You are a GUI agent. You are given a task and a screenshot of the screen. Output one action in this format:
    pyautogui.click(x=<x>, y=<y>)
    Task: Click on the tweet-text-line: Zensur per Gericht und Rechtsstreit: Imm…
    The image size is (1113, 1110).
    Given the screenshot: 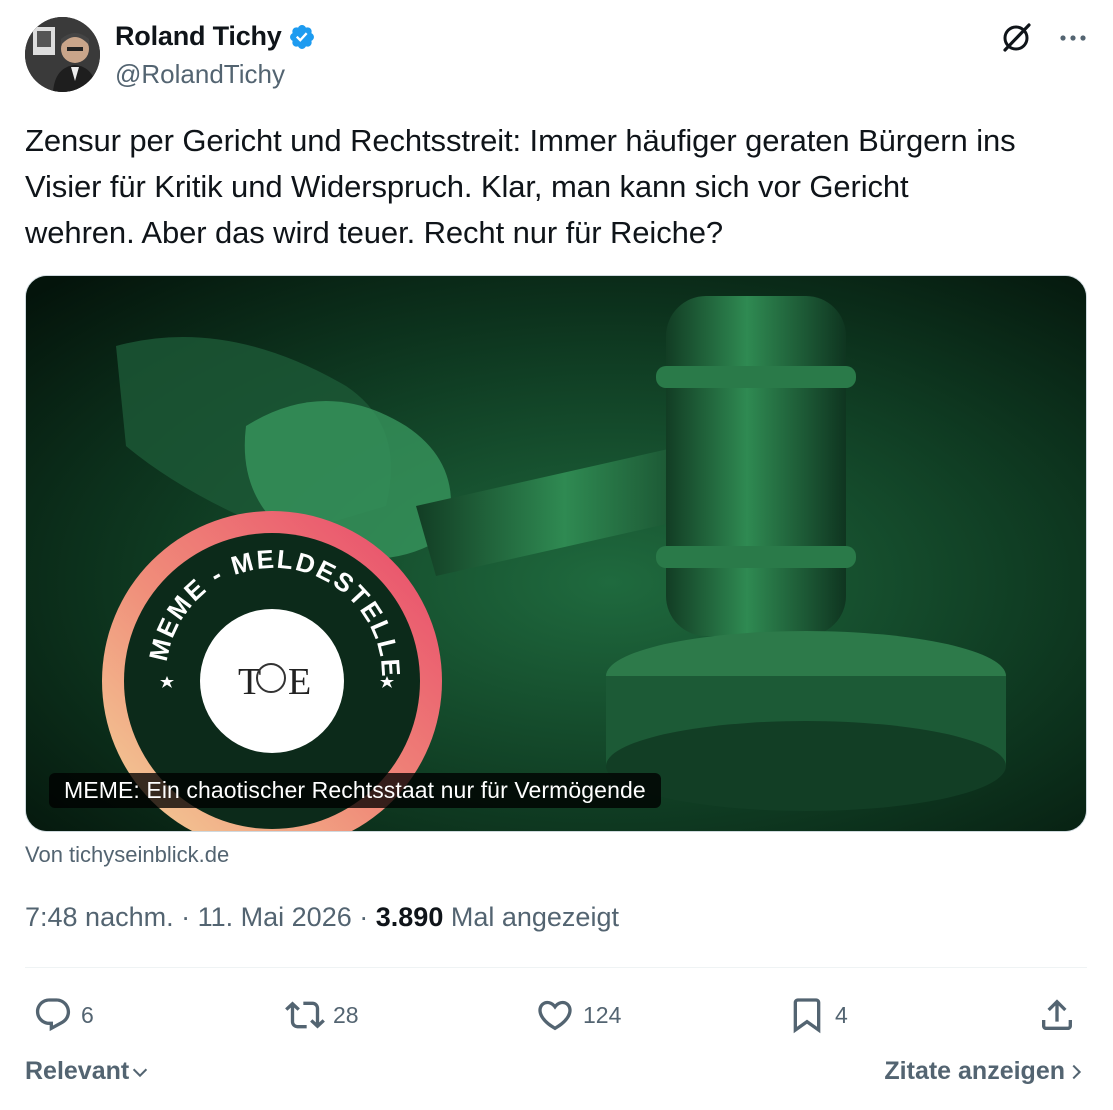 What is the action you would take?
    pyautogui.click(x=520, y=140)
    